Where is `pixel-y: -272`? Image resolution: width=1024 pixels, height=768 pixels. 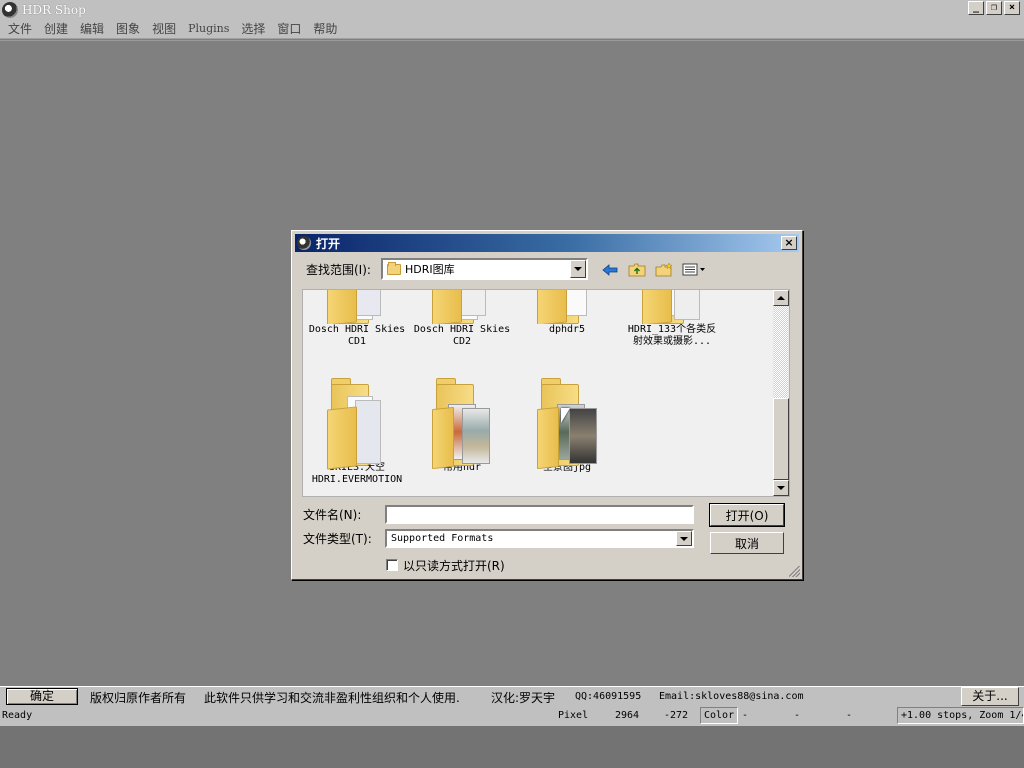 pixel-y: -272 is located at coordinates (676, 715).